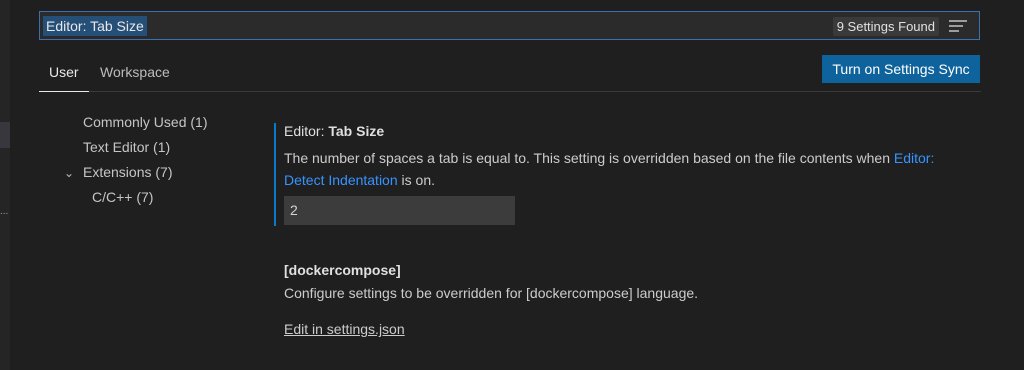 The width and height of the screenshot is (1024, 370). I want to click on settings-search-box: Editor: Tab Size 9 Settings Found, so click(509, 25).